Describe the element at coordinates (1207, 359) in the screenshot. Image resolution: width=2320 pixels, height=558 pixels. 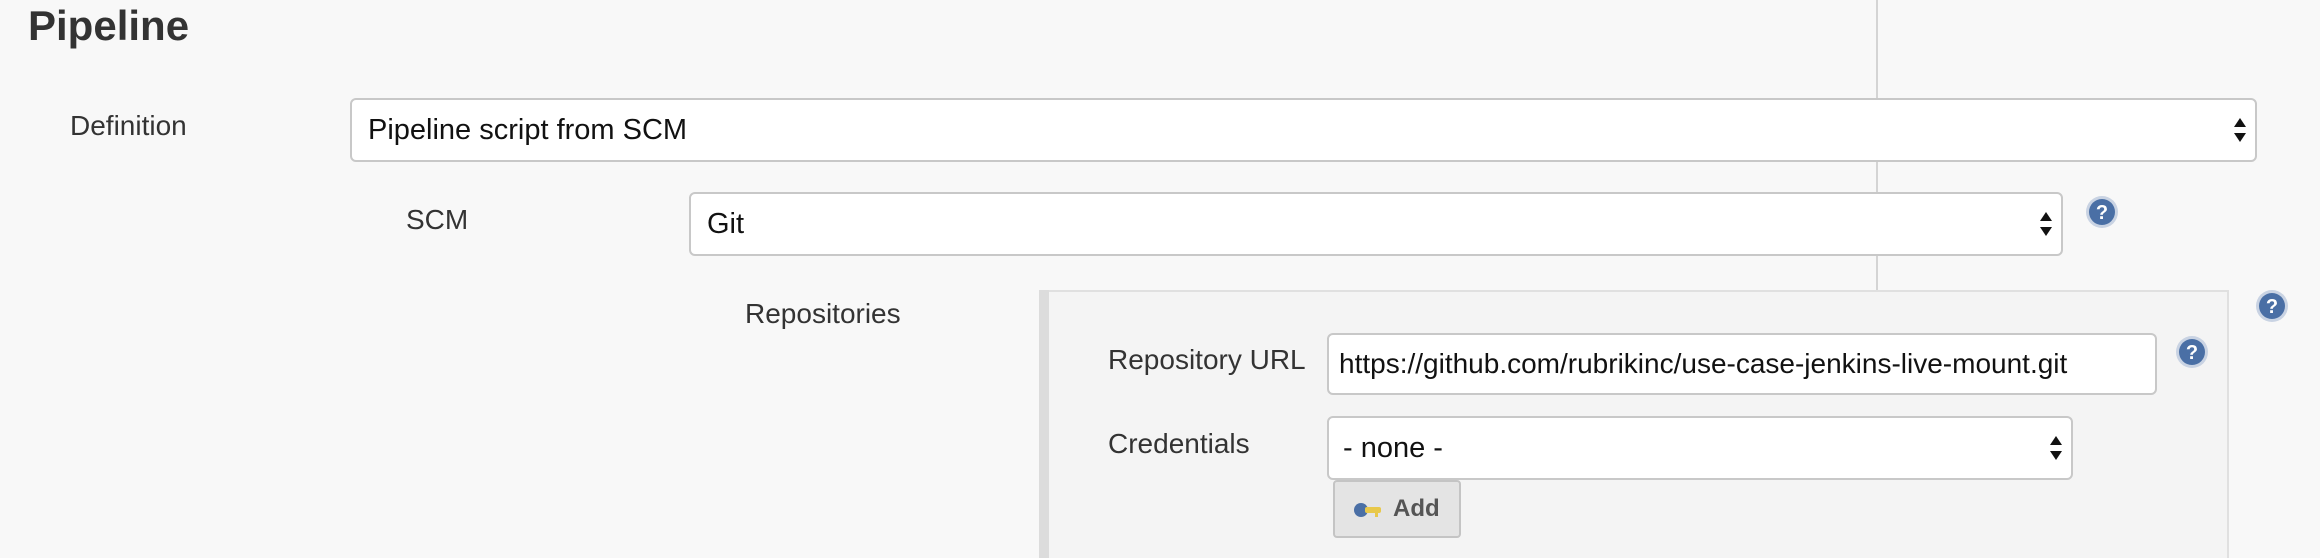
I see `repository-url-label: Repository URL` at that location.